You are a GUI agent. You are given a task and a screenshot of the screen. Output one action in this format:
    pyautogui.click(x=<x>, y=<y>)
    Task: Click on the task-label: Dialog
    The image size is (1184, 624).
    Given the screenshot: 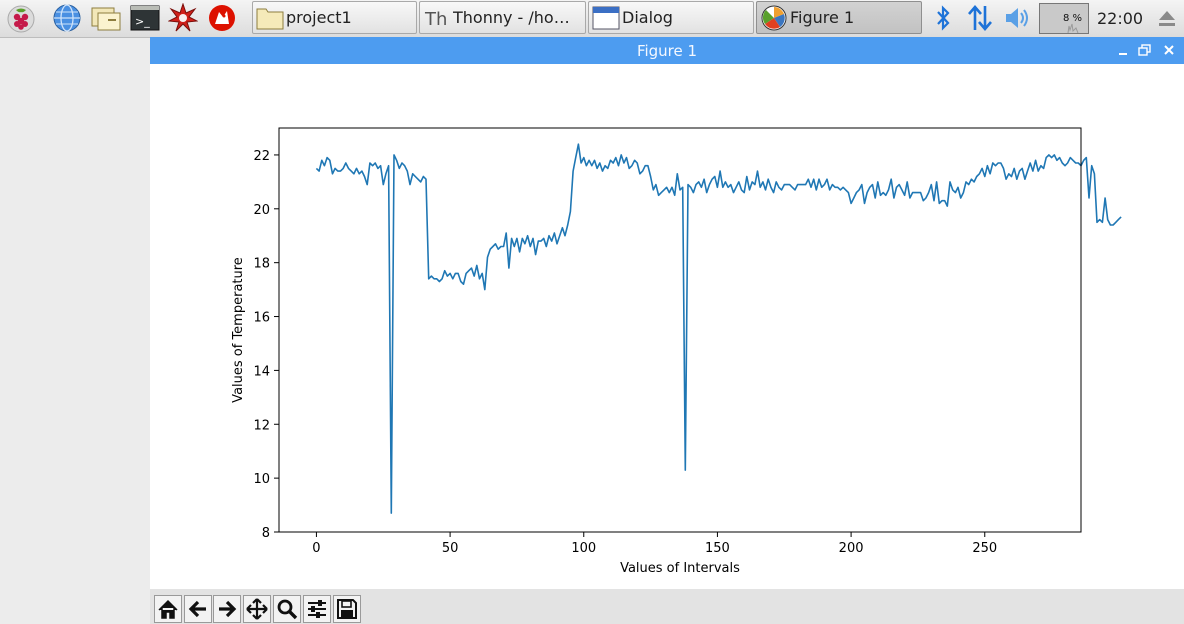 What is the action you would take?
    pyautogui.click(x=647, y=17)
    